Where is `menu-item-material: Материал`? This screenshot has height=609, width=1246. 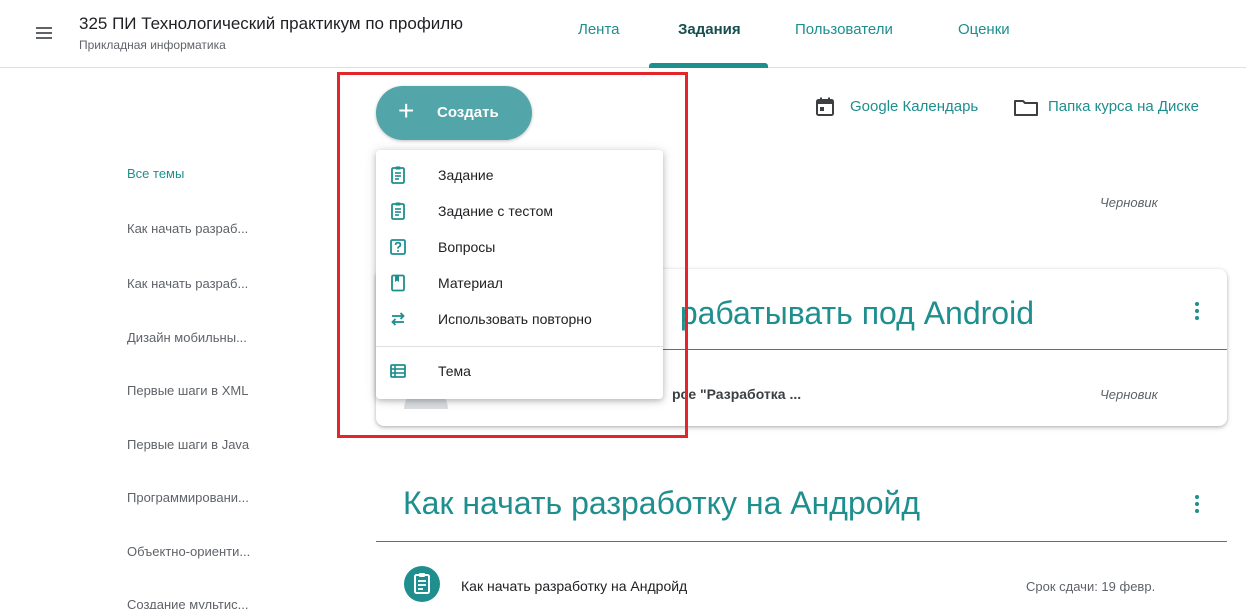
menu-item-material: Материал is located at coordinates (519, 283).